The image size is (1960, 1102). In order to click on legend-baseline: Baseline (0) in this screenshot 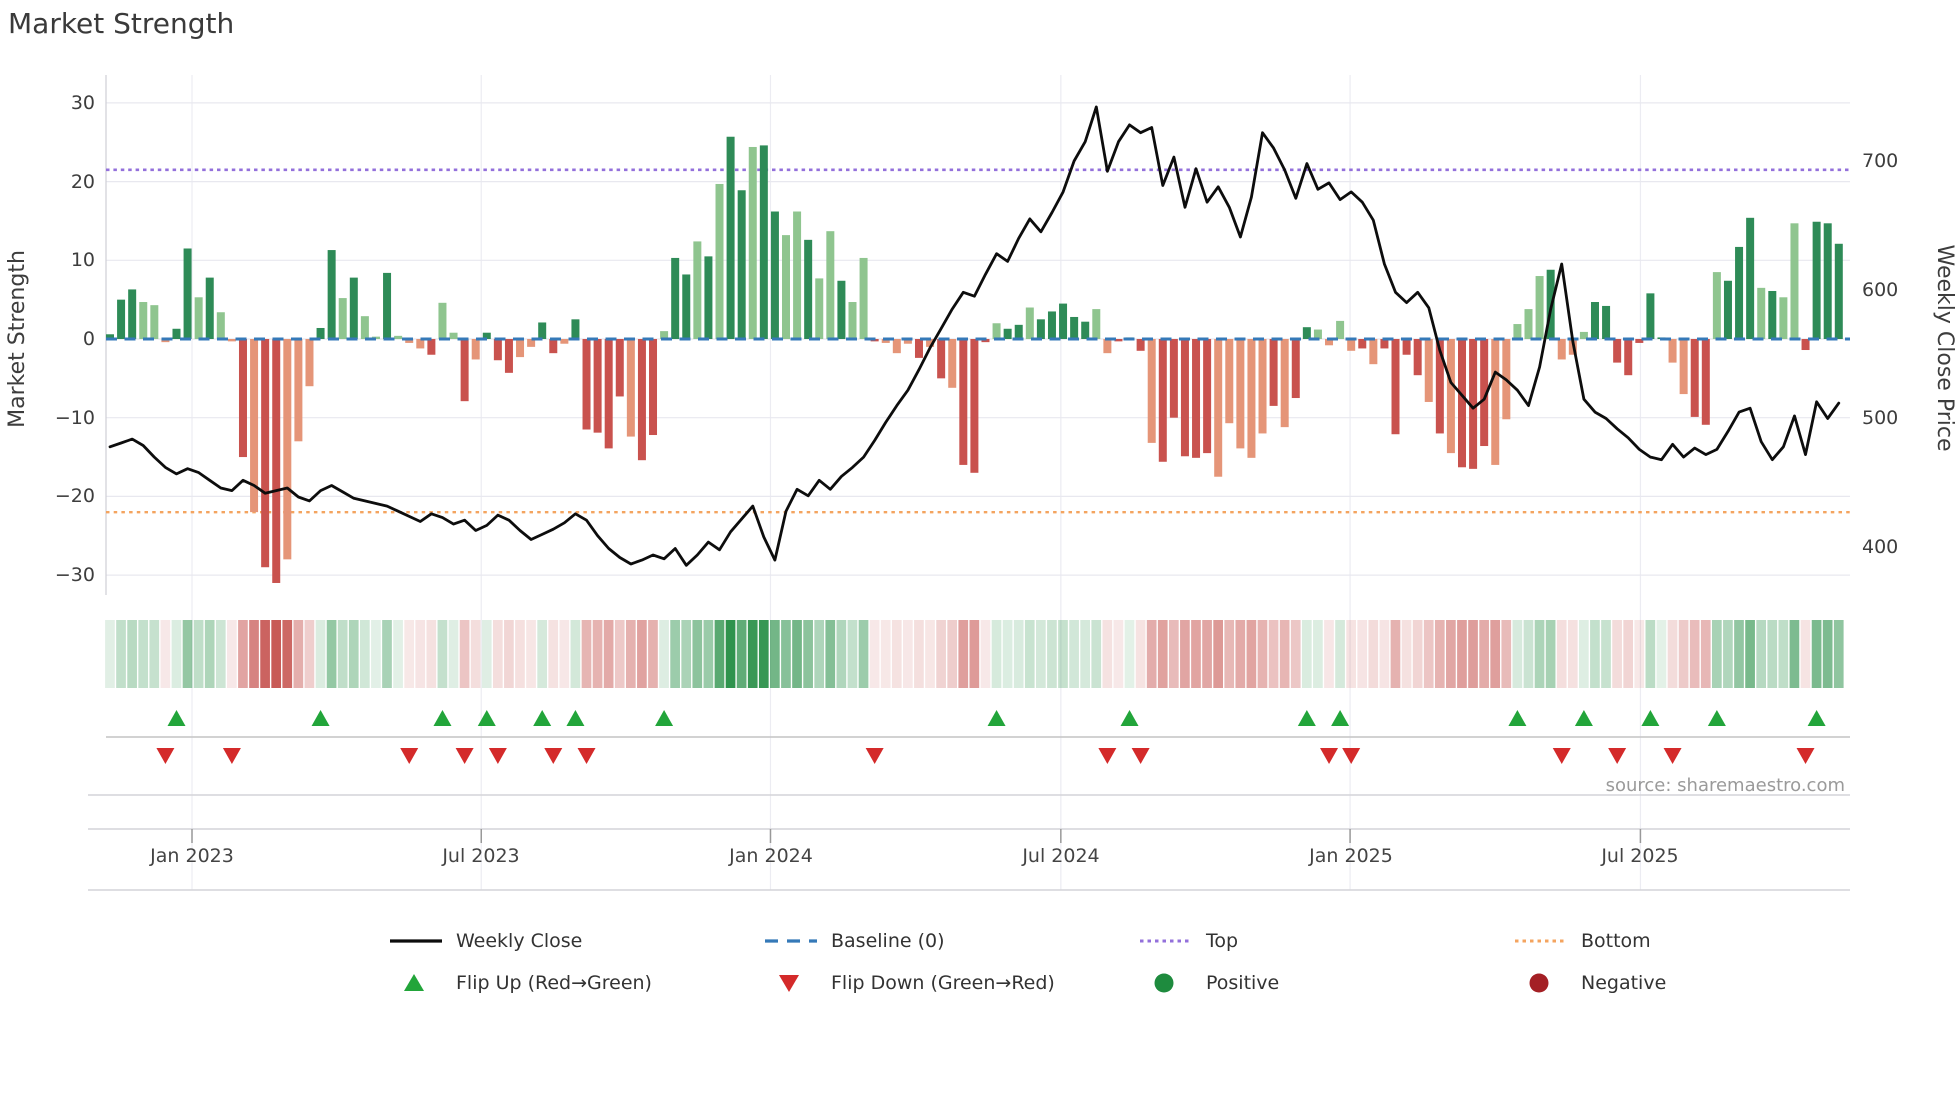, I will do `click(888, 941)`.